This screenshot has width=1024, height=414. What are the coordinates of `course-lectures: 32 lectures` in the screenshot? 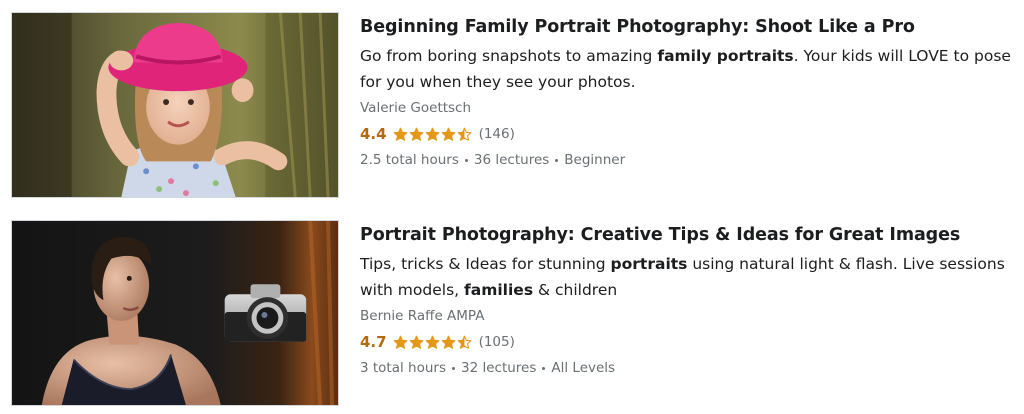 It's located at (499, 368).